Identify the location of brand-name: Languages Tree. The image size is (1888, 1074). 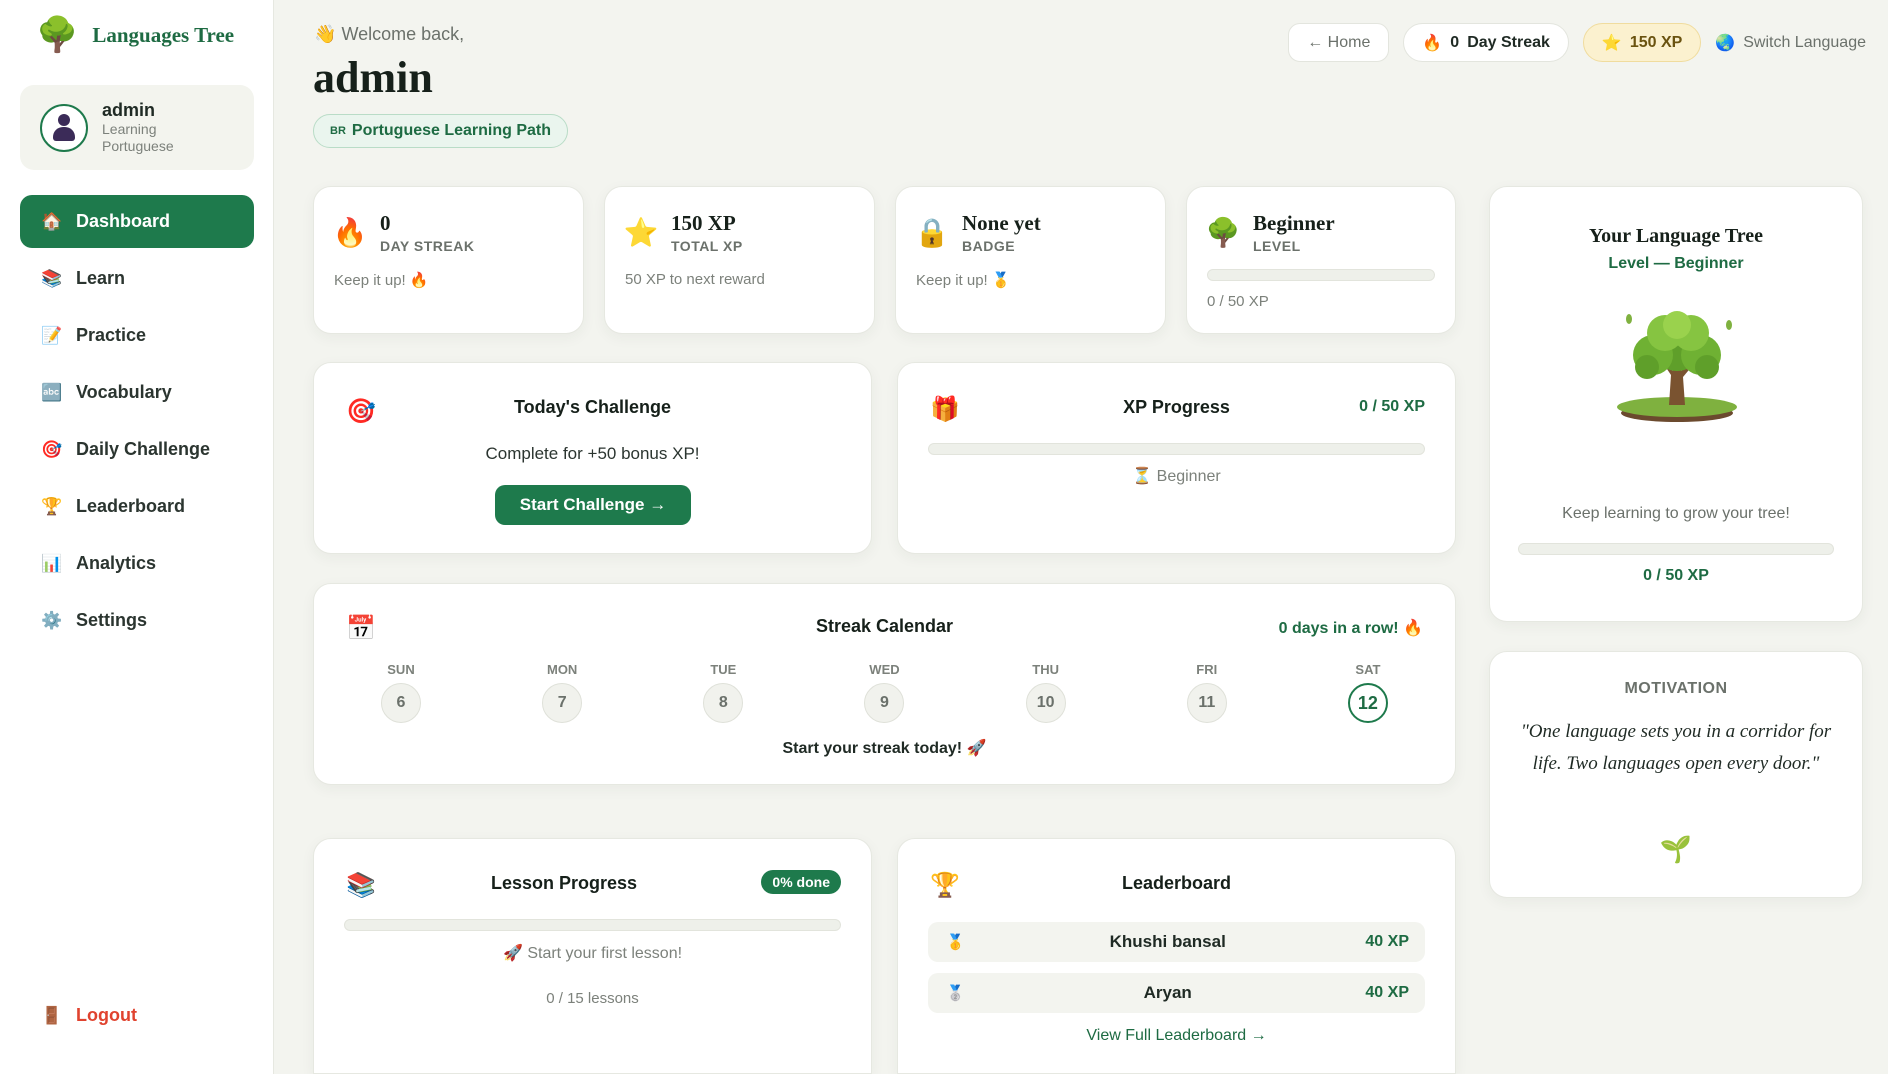
(163, 34).